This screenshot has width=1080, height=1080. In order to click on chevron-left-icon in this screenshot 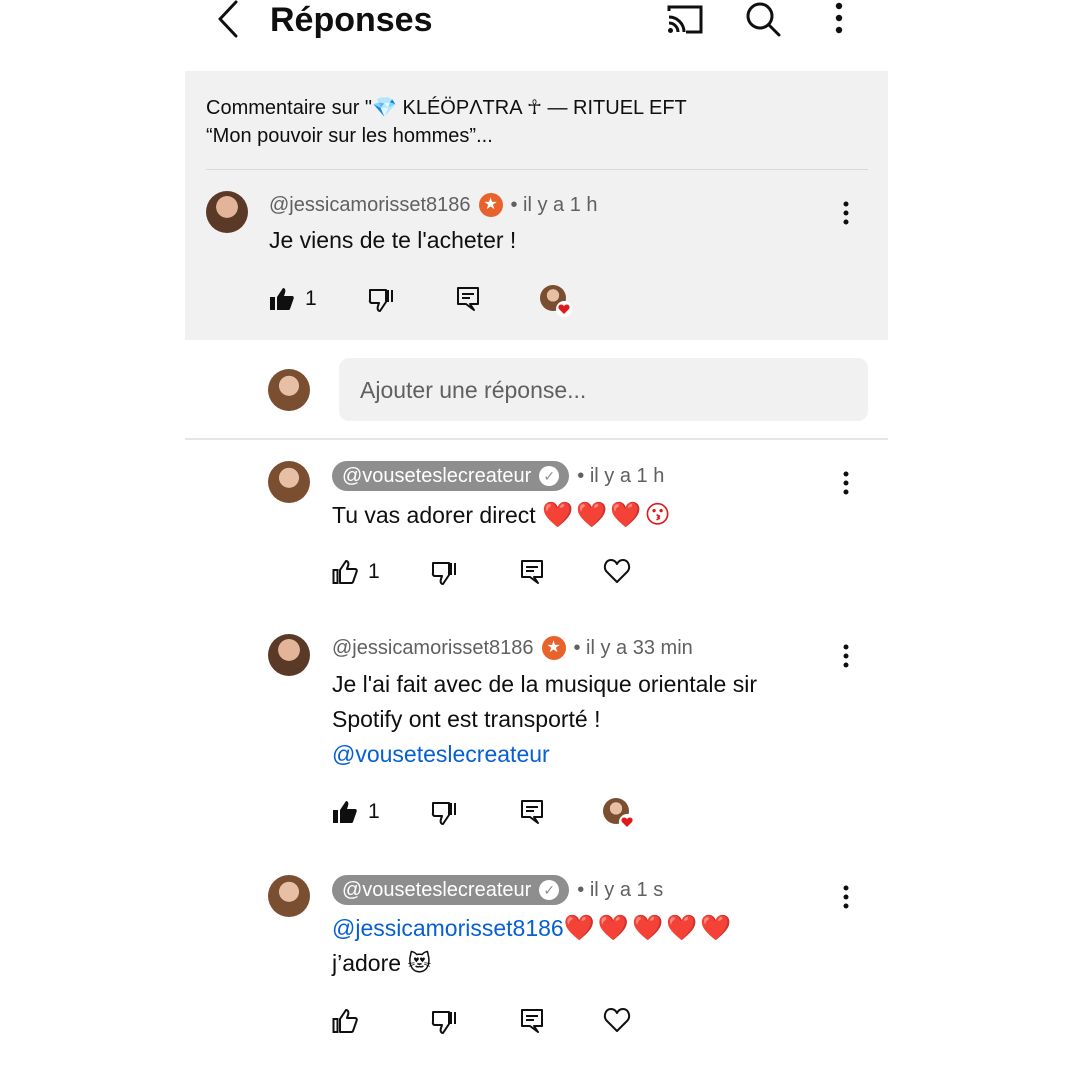, I will do `click(228, 19)`.